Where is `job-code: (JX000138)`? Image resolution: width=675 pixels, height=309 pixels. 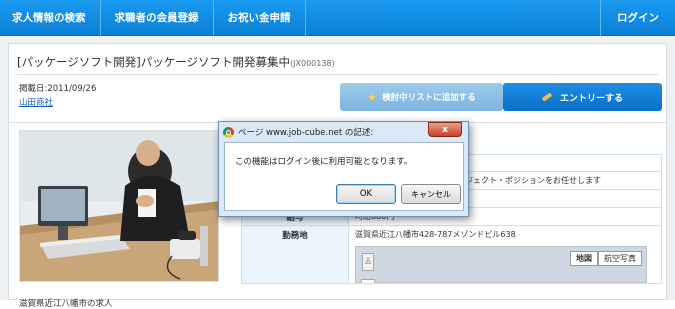 job-code: (JX000138) is located at coordinates (312, 63).